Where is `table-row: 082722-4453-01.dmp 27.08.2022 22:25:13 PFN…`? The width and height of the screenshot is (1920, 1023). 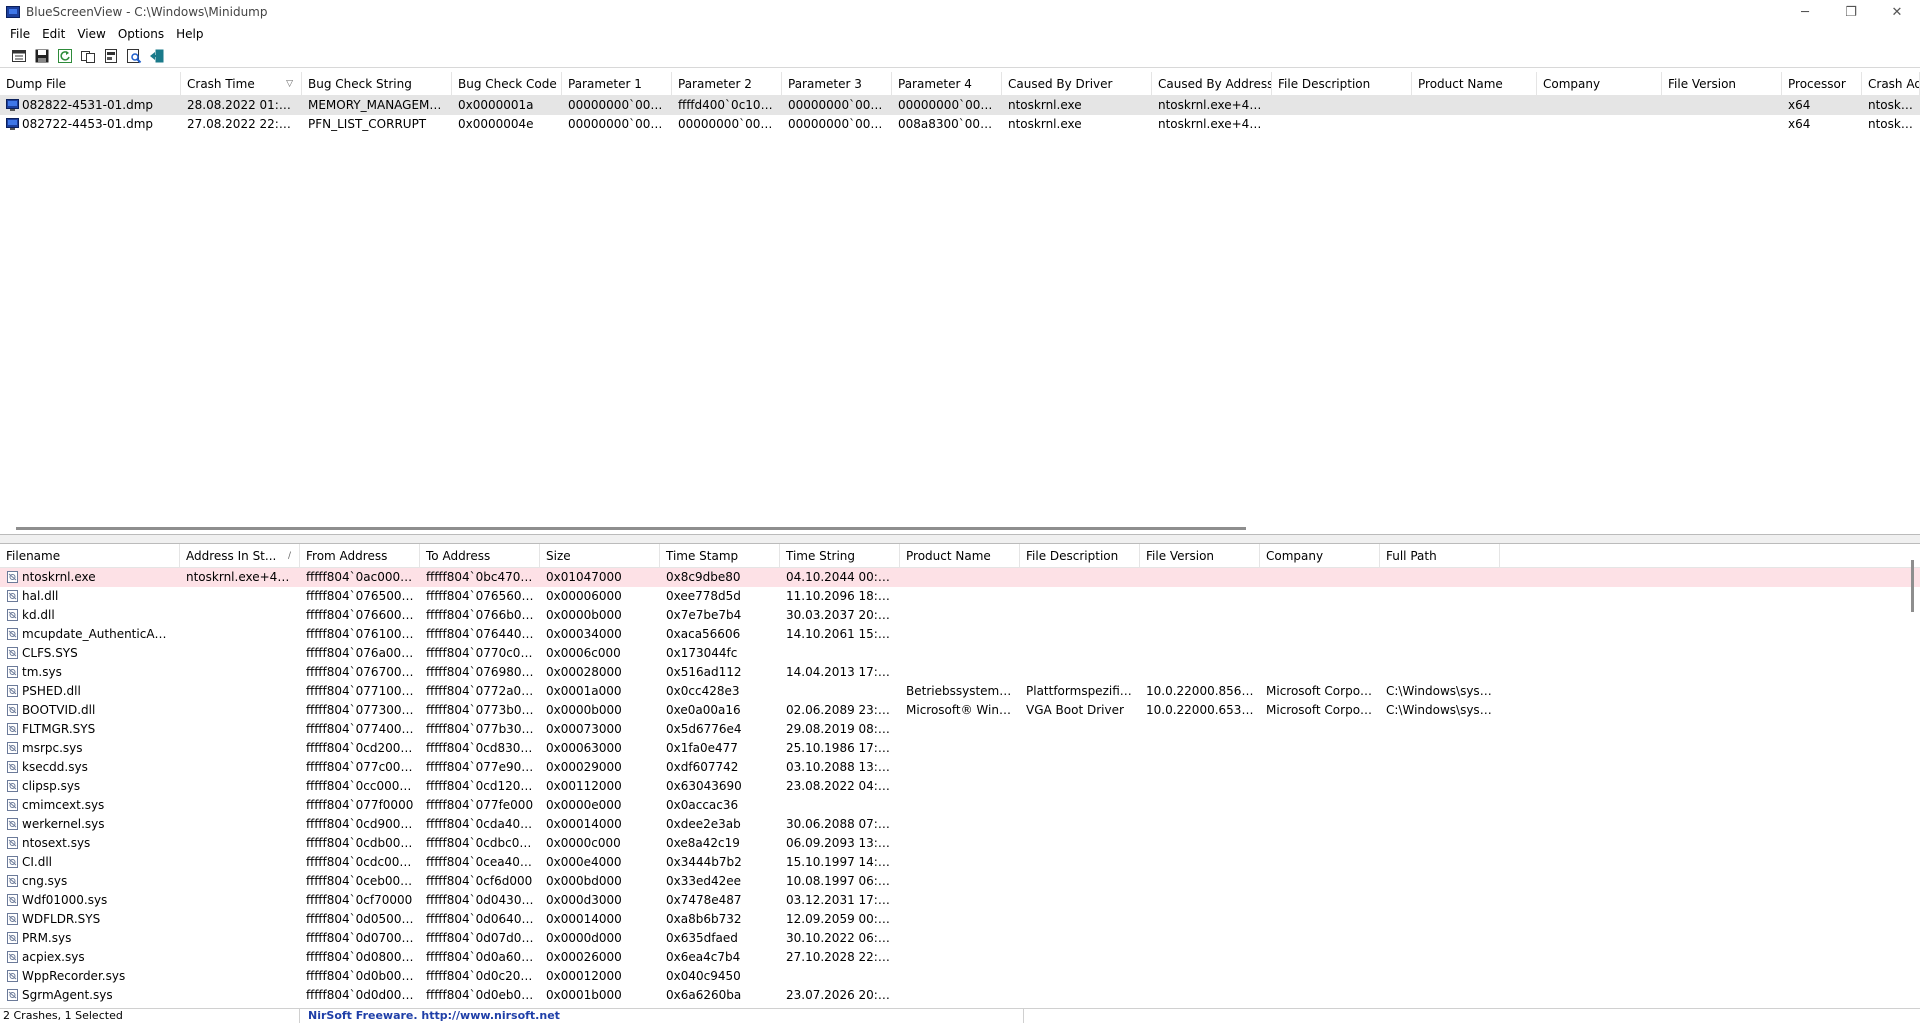
table-row: 082722-4453-01.dmp 27.08.2022 22:25:13 PFN… is located at coordinates (960, 124).